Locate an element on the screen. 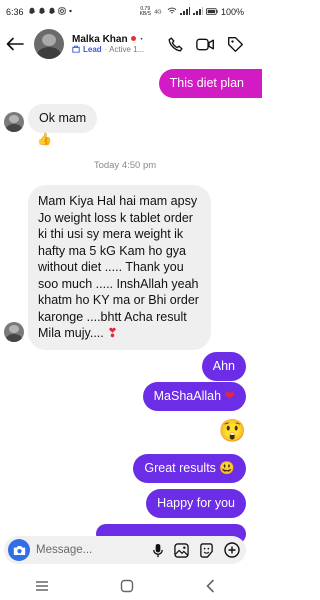 The width and height of the screenshot is (320, 600). wifi-icon is located at coordinates (172, 12).